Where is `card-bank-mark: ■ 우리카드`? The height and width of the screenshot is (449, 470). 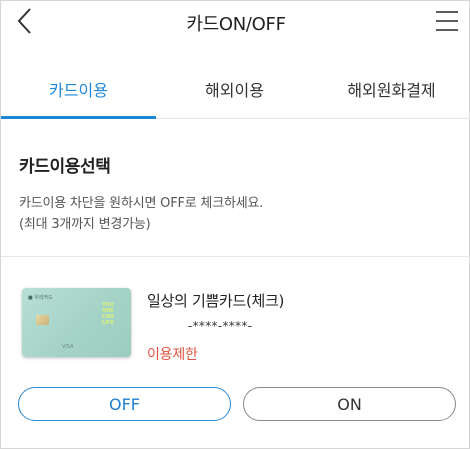
card-bank-mark: ■ 우리카드 is located at coordinates (40, 298).